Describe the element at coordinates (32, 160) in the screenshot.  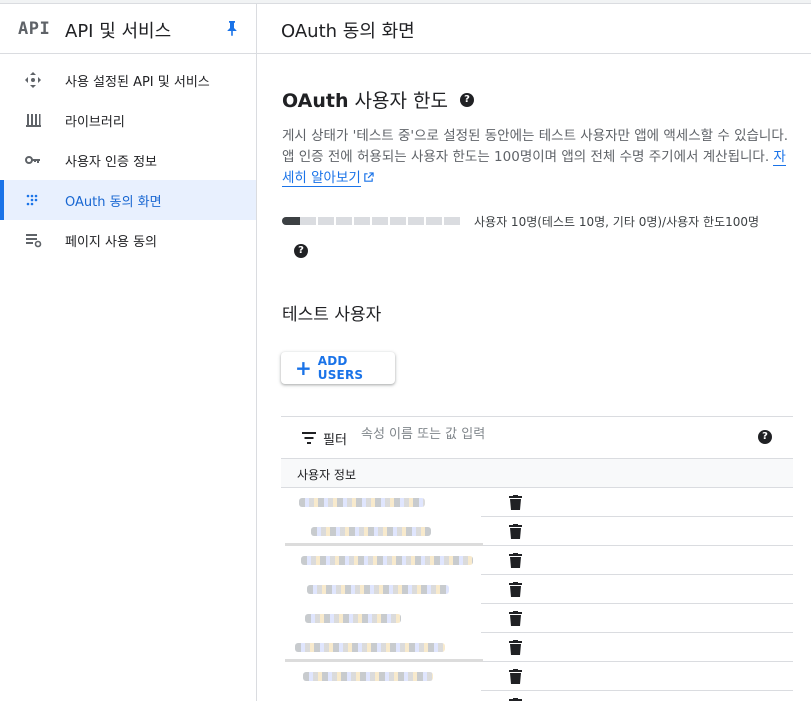
I see `key-icon` at that location.